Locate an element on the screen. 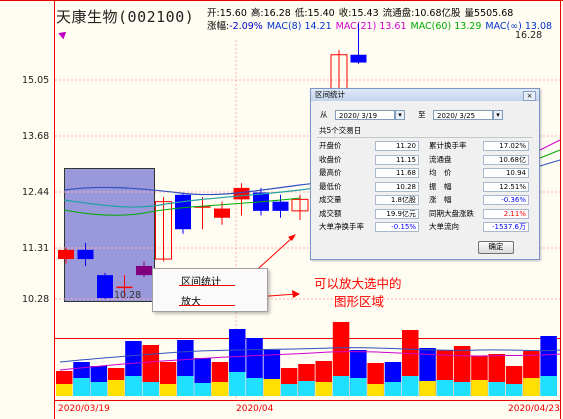  underline-interval-stats is located at coordinates (207, 285).